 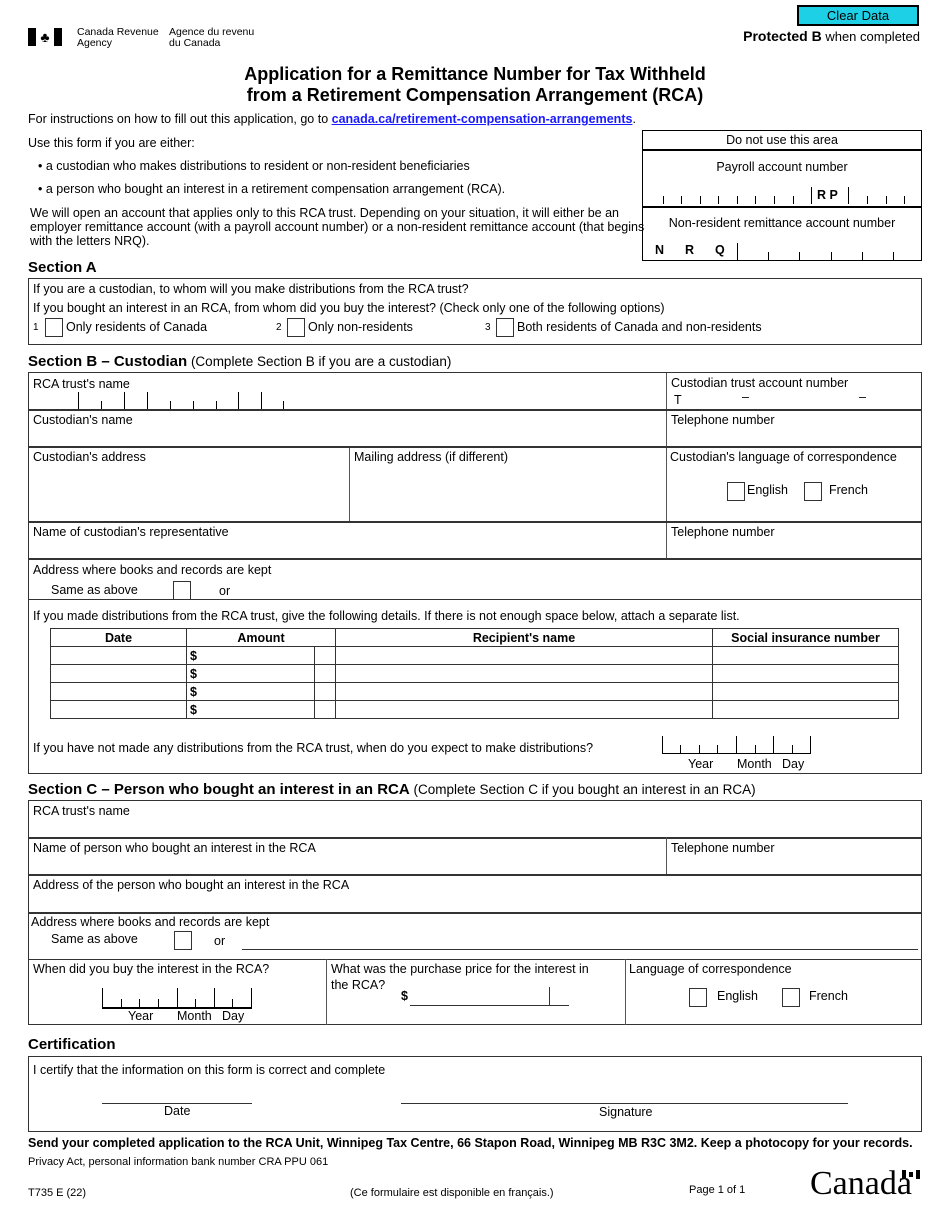 What do you see at coordinates (475, 902) in the screenshot?
I see `person-address-input` at bounding box center [475, 902].